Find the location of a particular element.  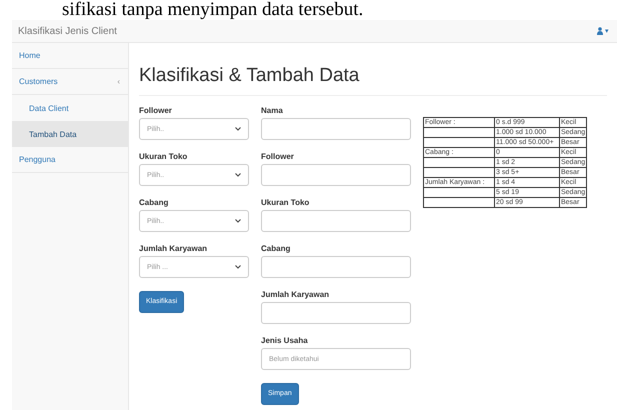

sidebar-item: Customers ‹ is located at coordinates (70, 82).